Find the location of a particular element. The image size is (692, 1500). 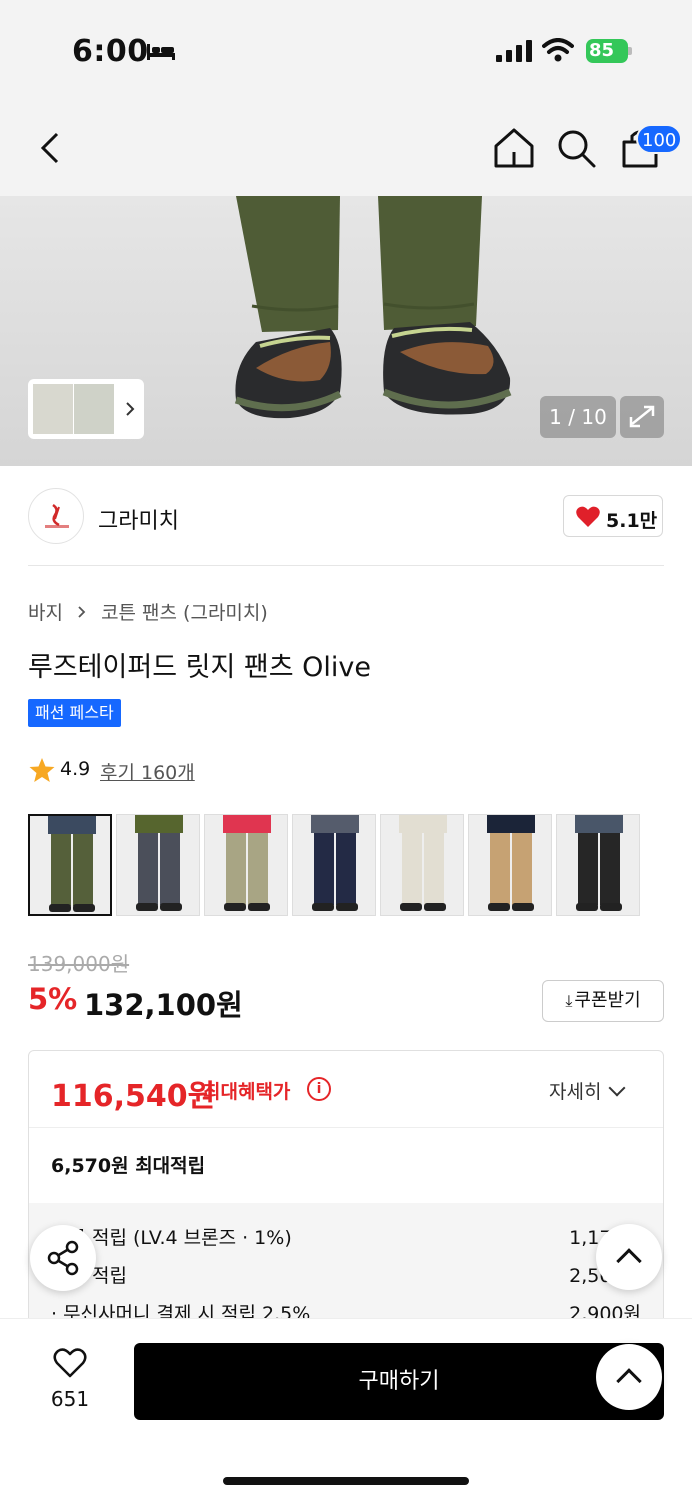

info-icon: i is located at coordinates (319, 1089).